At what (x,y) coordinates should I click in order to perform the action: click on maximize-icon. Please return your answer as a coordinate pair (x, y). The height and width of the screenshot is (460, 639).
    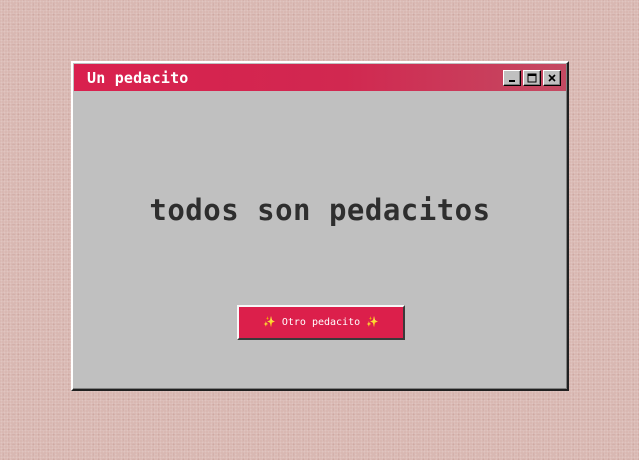
    Looking at the image, I should click on (532, 77).